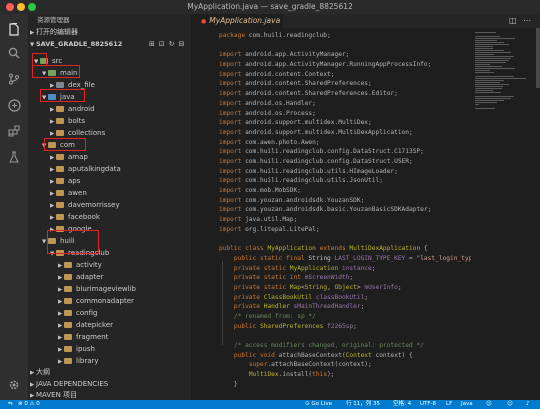 This screenshot has width=540, height=409. What do you see at coordinates (363, 404) in the screenshot?
I see `cursor-position: 行 11，列 35` at bounding box center [363, 404].